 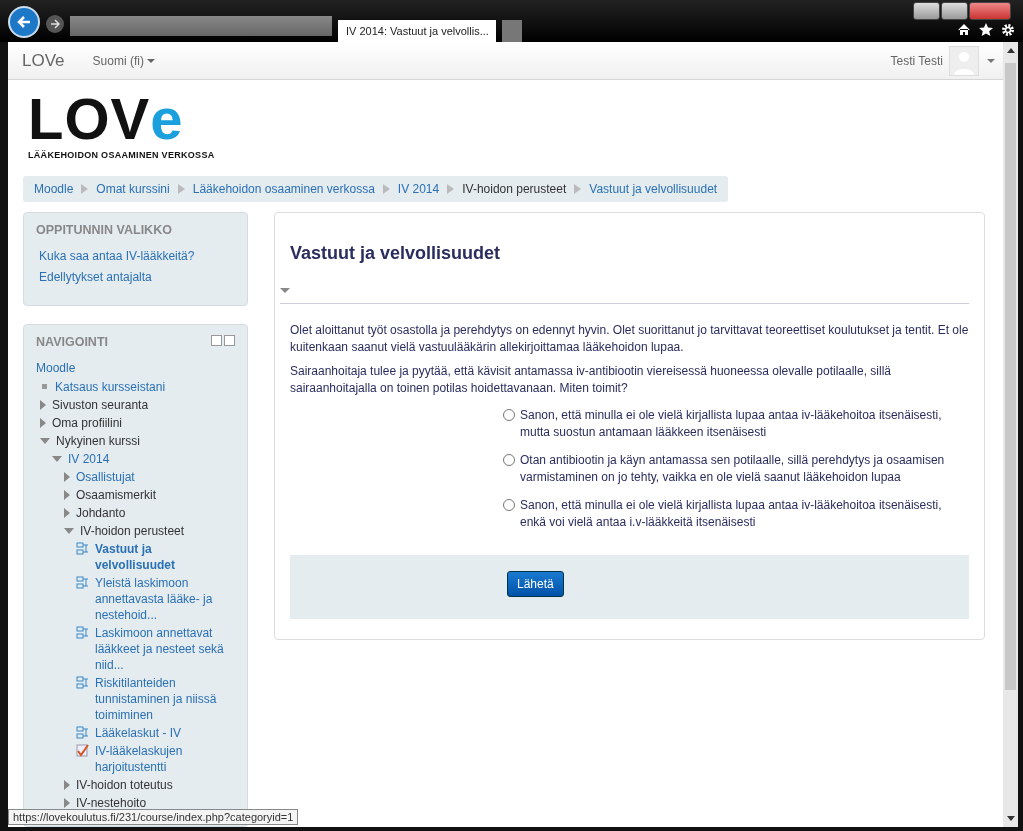 What do you see at coordinates (137, 256) in the screenshot?
I see `lesson-link: Kuka saa antaa IV-lääkkeitä?` at bounding box center [137, 256].